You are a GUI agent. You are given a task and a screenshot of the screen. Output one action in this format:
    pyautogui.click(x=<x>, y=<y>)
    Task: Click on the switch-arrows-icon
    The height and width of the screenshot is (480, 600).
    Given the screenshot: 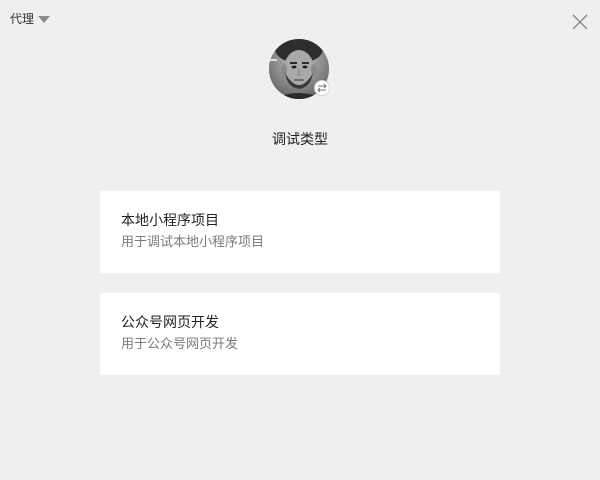 What is the action you would take?
    pyautogui.click(x=322, y=88)
    